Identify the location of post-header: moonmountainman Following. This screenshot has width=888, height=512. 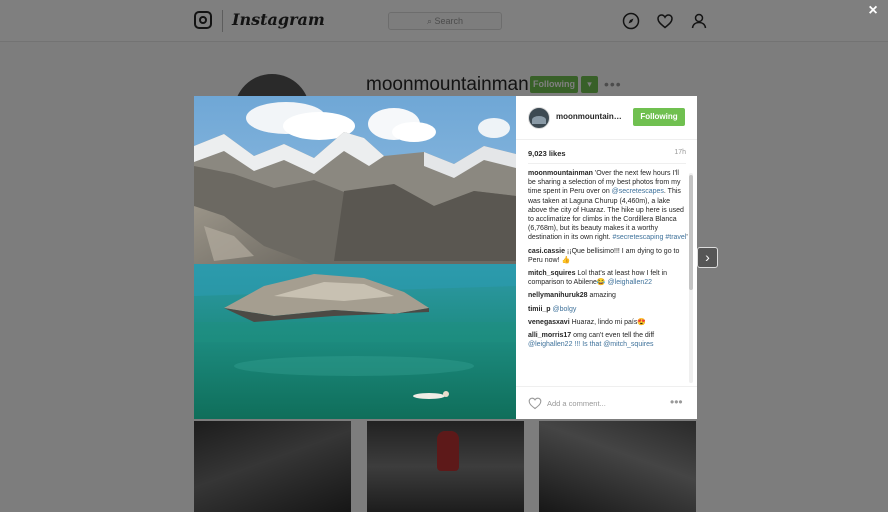
(606, 118).